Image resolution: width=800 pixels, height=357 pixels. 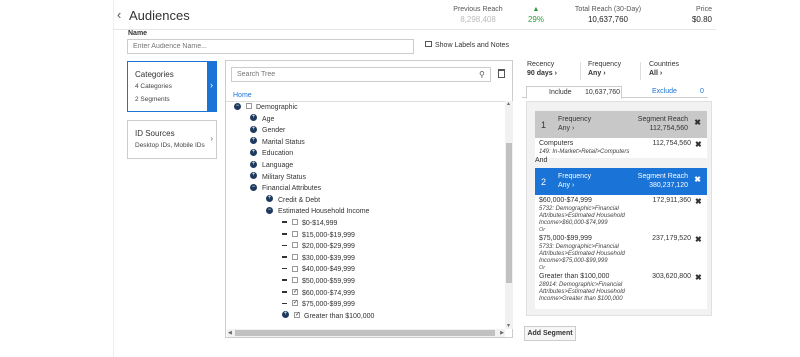 I want to click on tree-item: − Estimated Household Income, so click(x=317, y=211).